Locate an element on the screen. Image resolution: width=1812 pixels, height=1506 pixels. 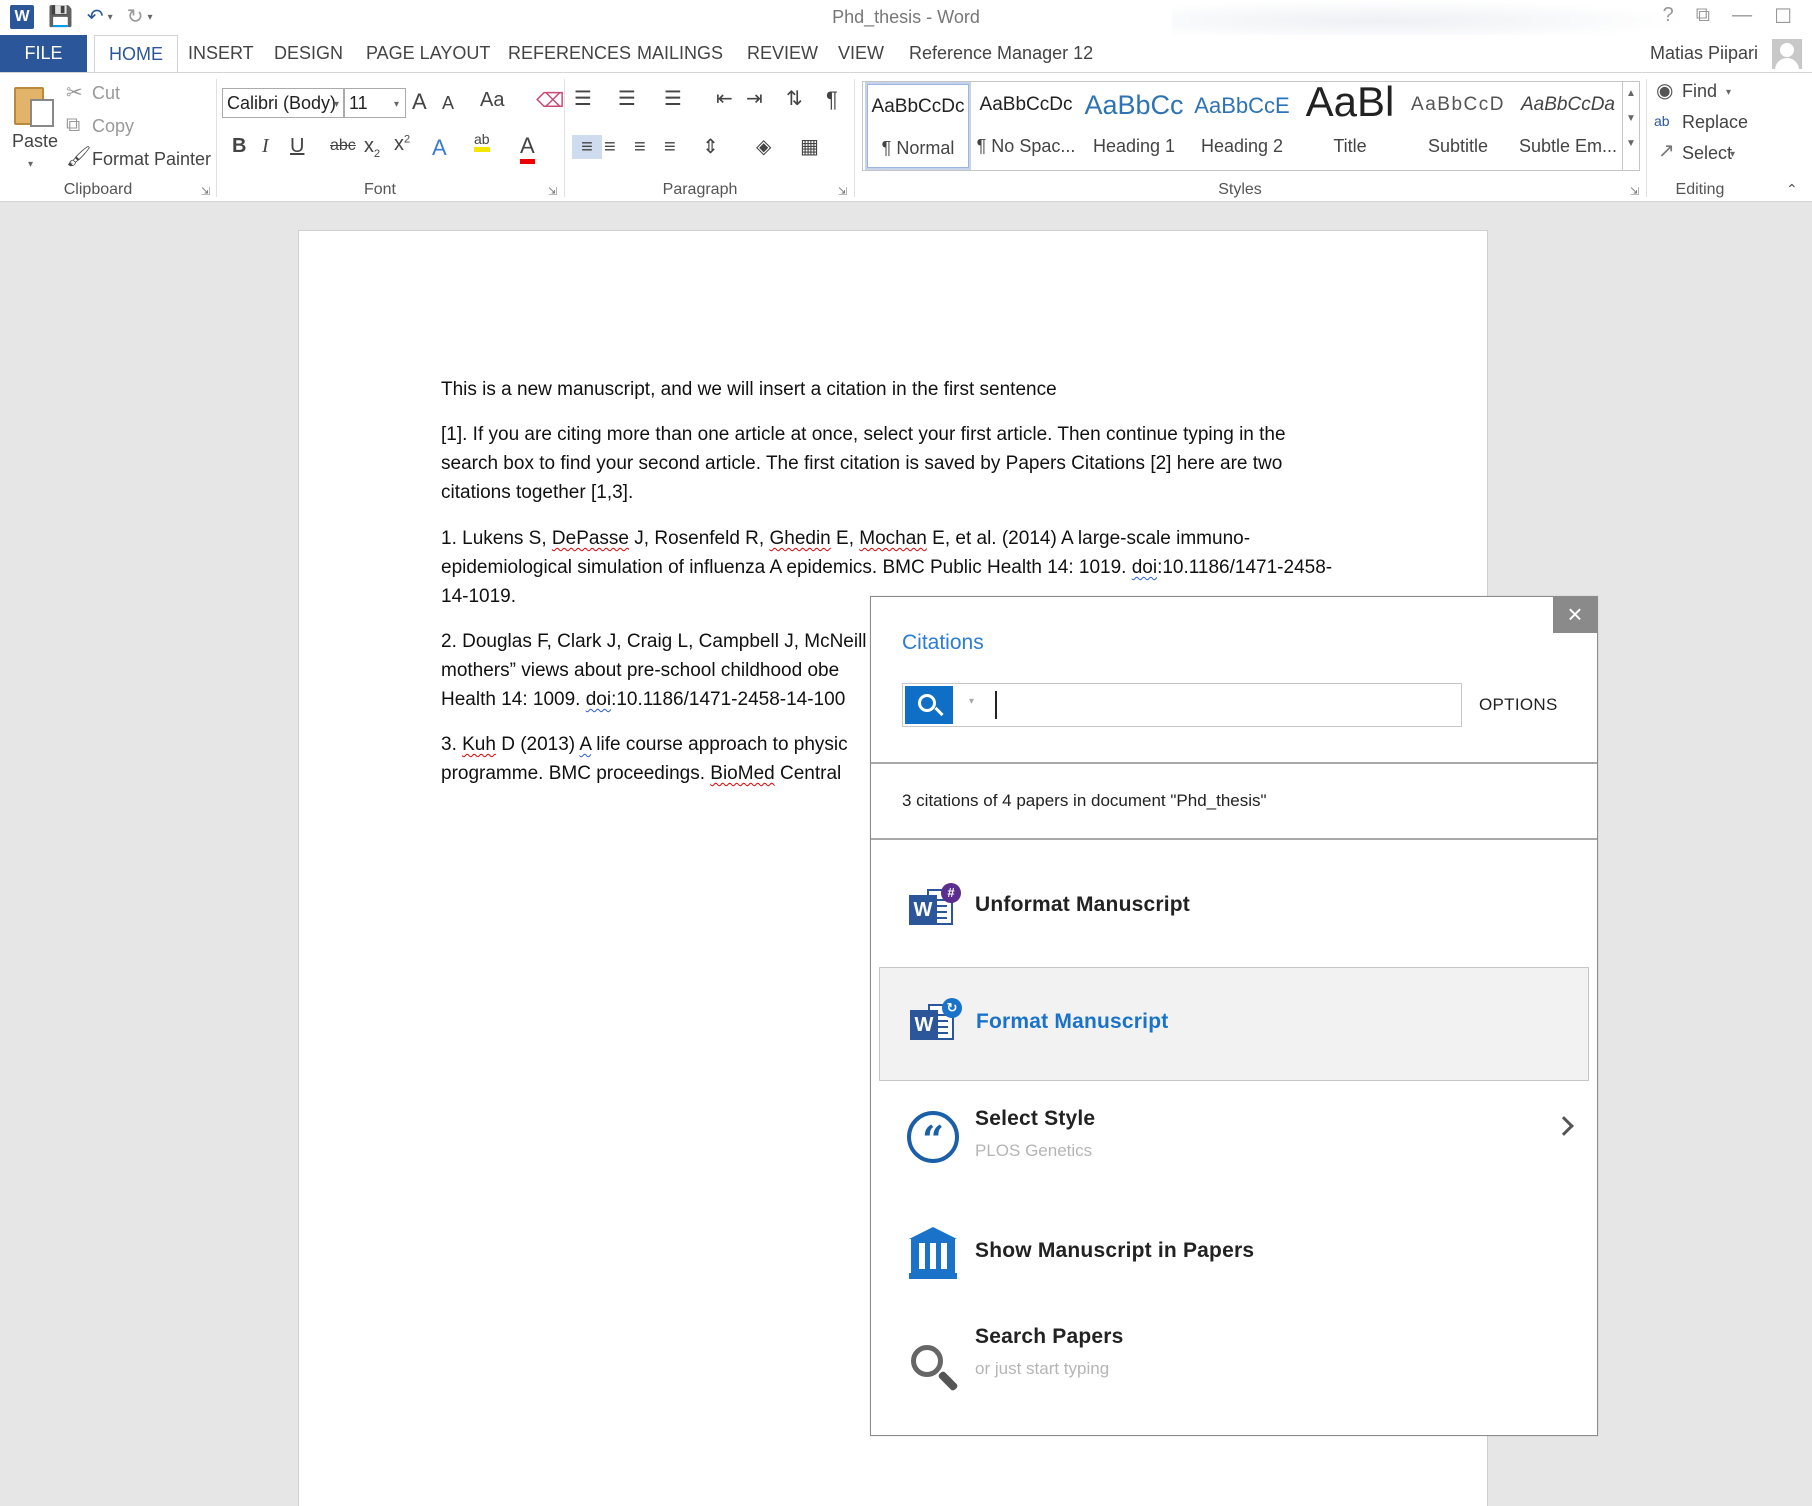
find-button: Find is located at coordinates (1699, 91).